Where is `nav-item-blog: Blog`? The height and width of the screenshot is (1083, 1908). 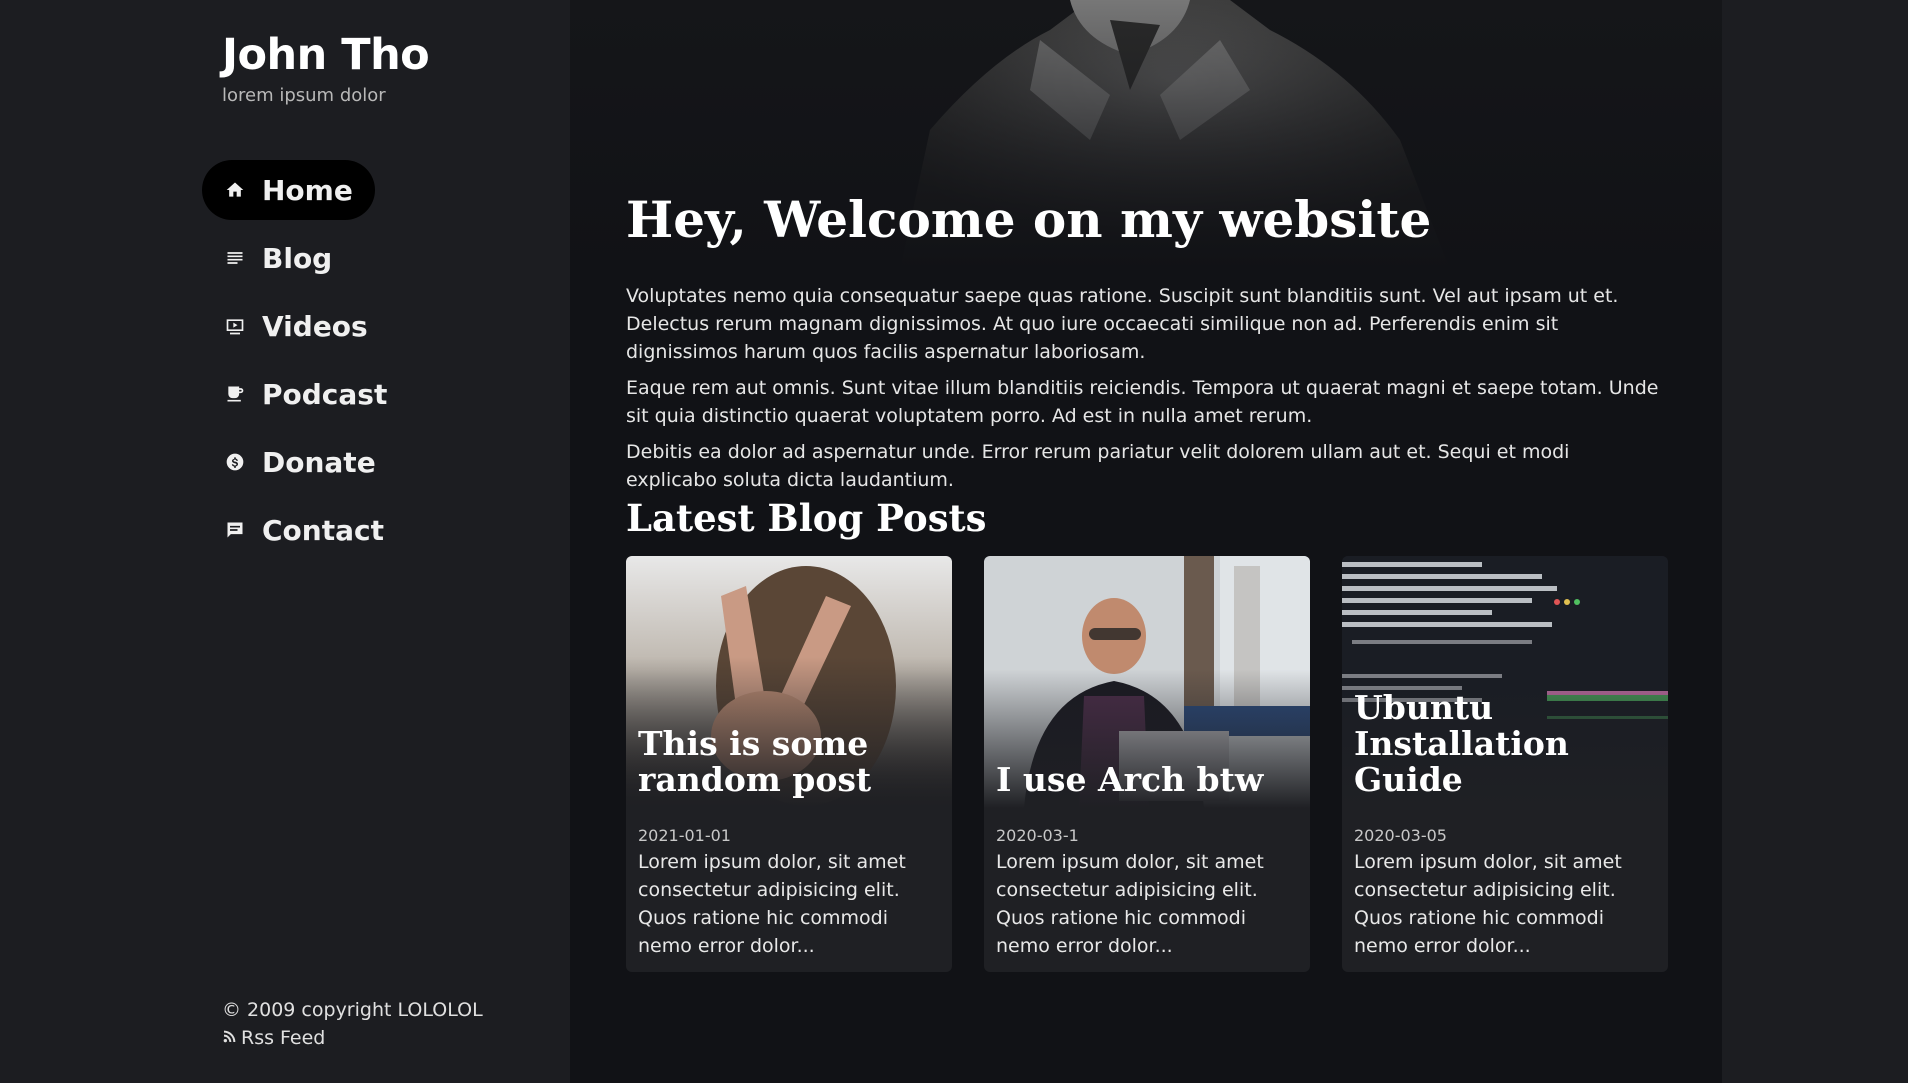 nav-item-blog: Blog is located at coordinates (278, 258).